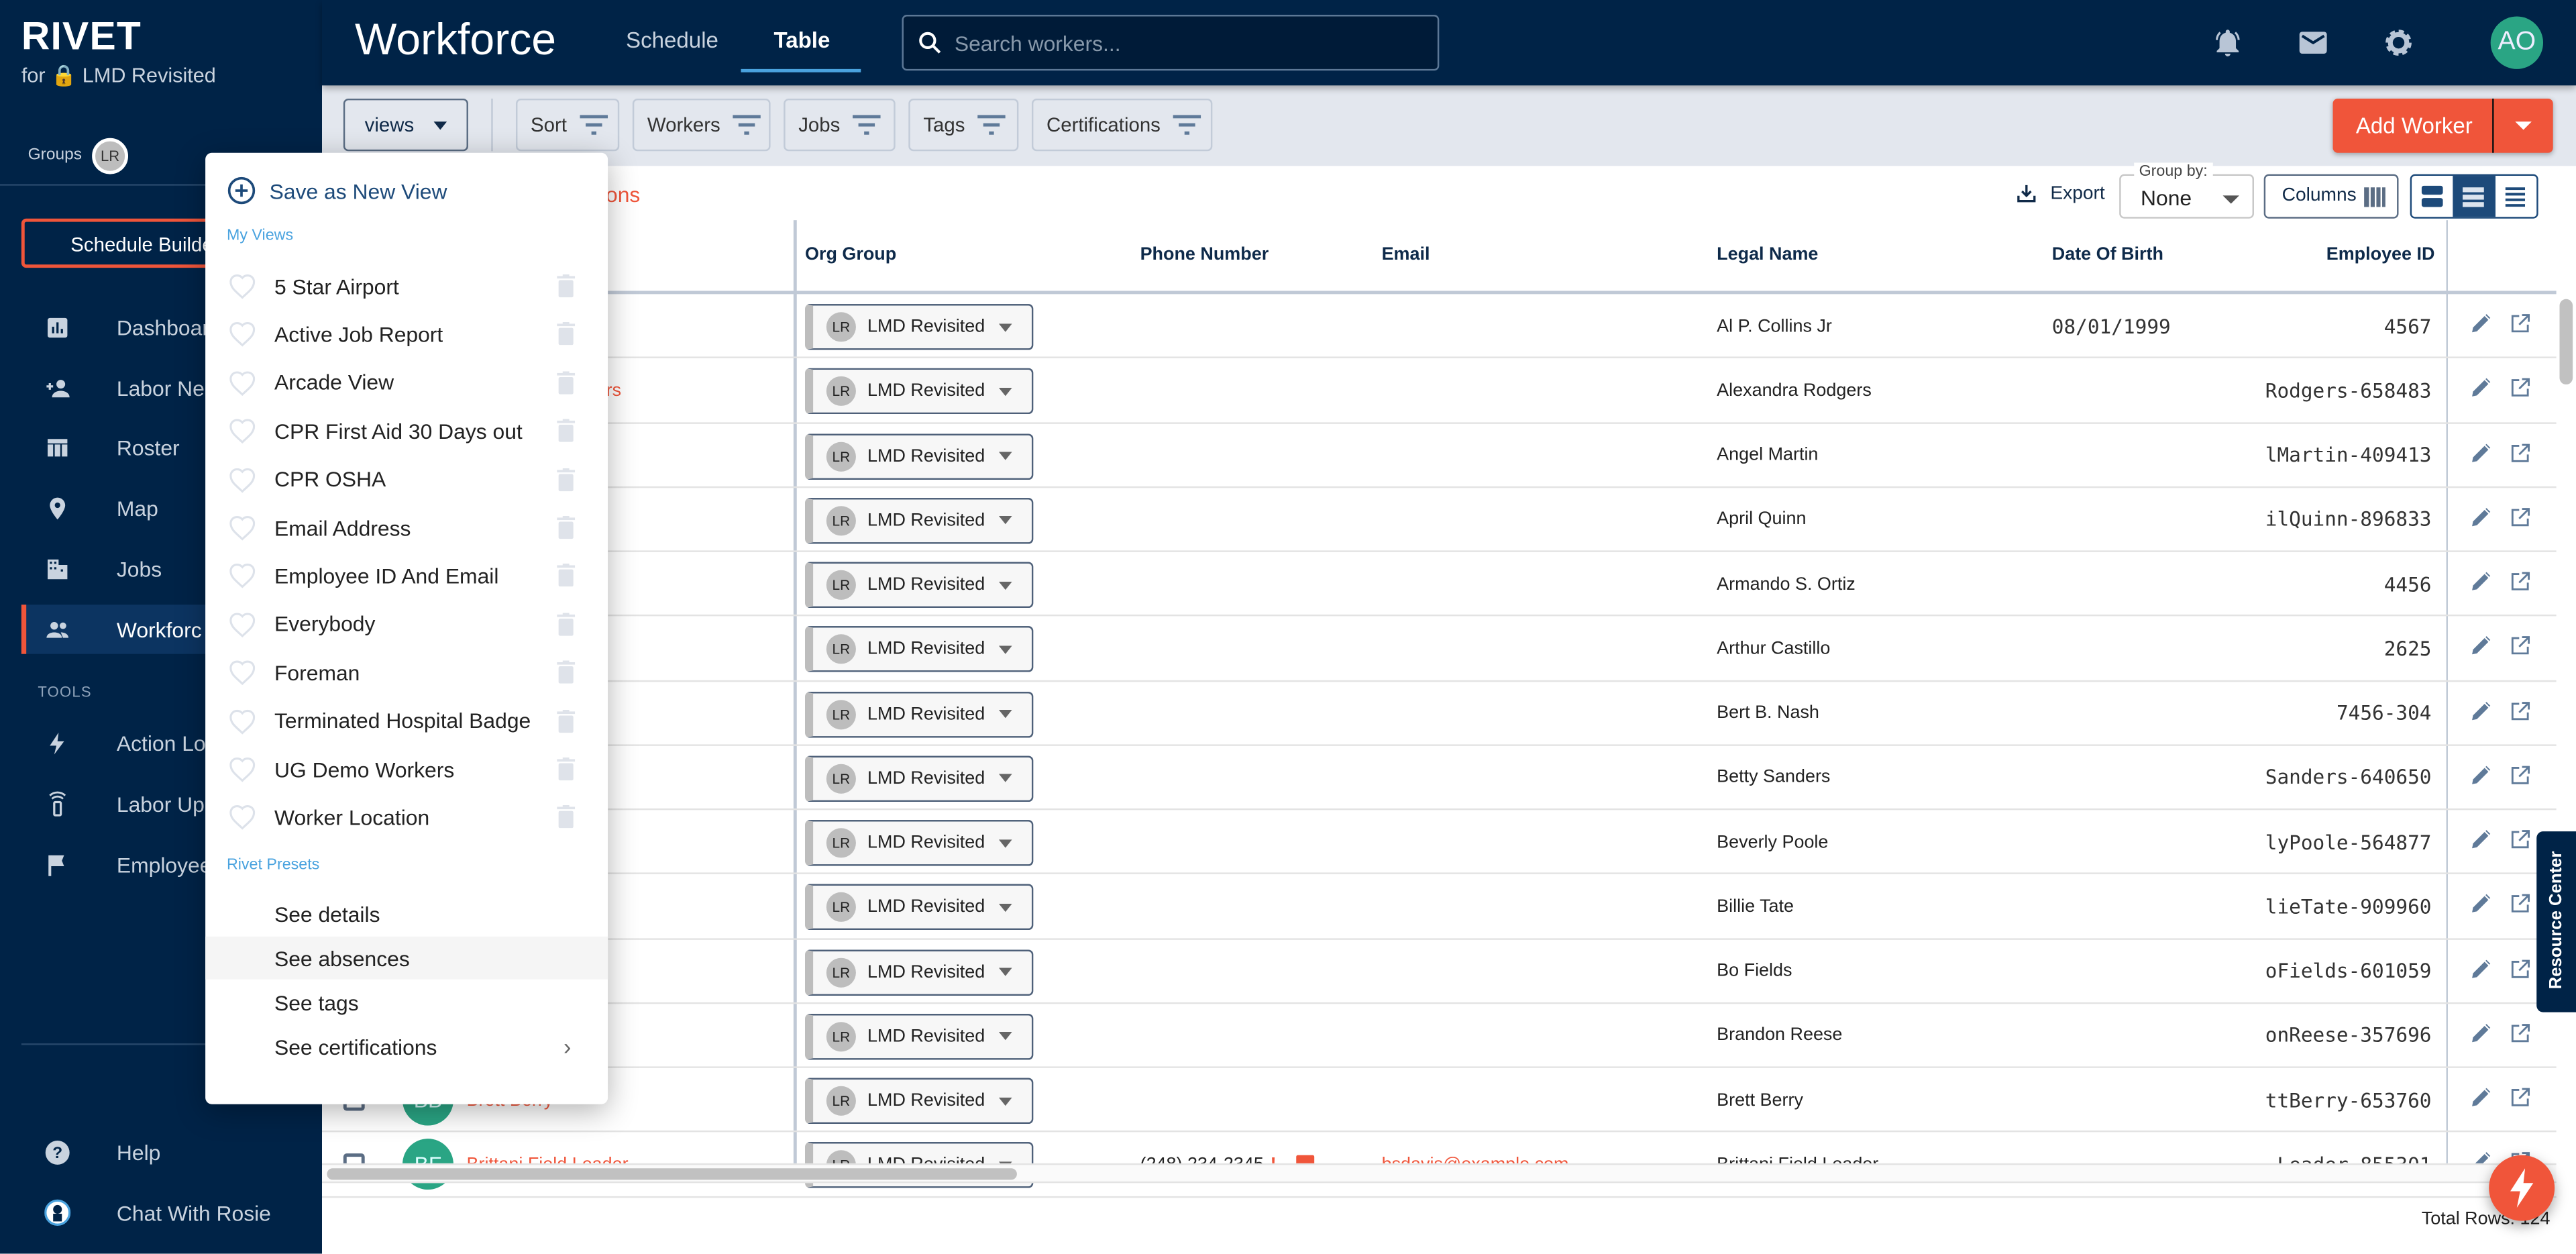 This screenshot has width=2576, height=1254. Describe the element at coordinates (1439, 520) in the screenshot. I see `table-row: LR LMD Revisited April Quinn ilQuinn-896833` at that location.